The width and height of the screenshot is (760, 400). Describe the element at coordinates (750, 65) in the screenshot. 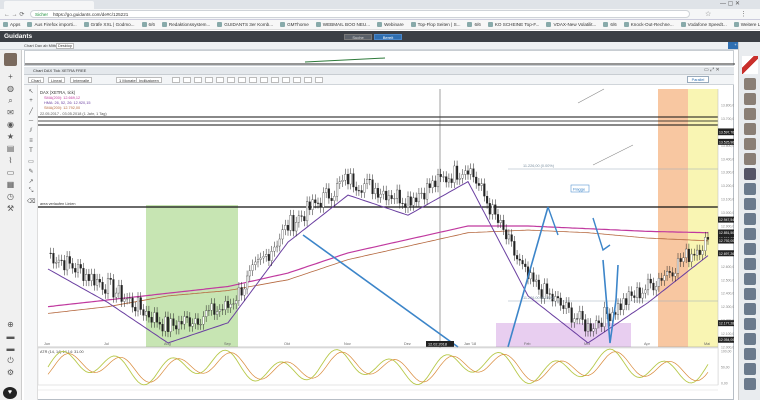

I see `notification-stripe-icon` at that location.